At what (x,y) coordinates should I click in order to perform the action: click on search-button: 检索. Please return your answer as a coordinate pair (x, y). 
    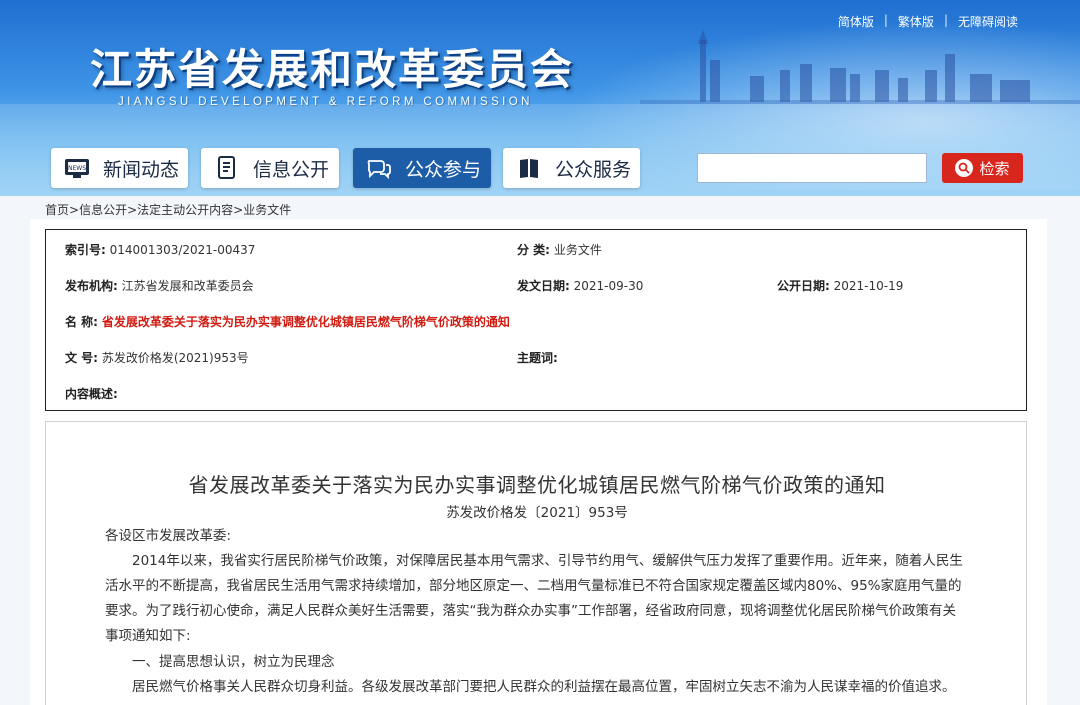
    Looking at the image, I should click on (982, 168).